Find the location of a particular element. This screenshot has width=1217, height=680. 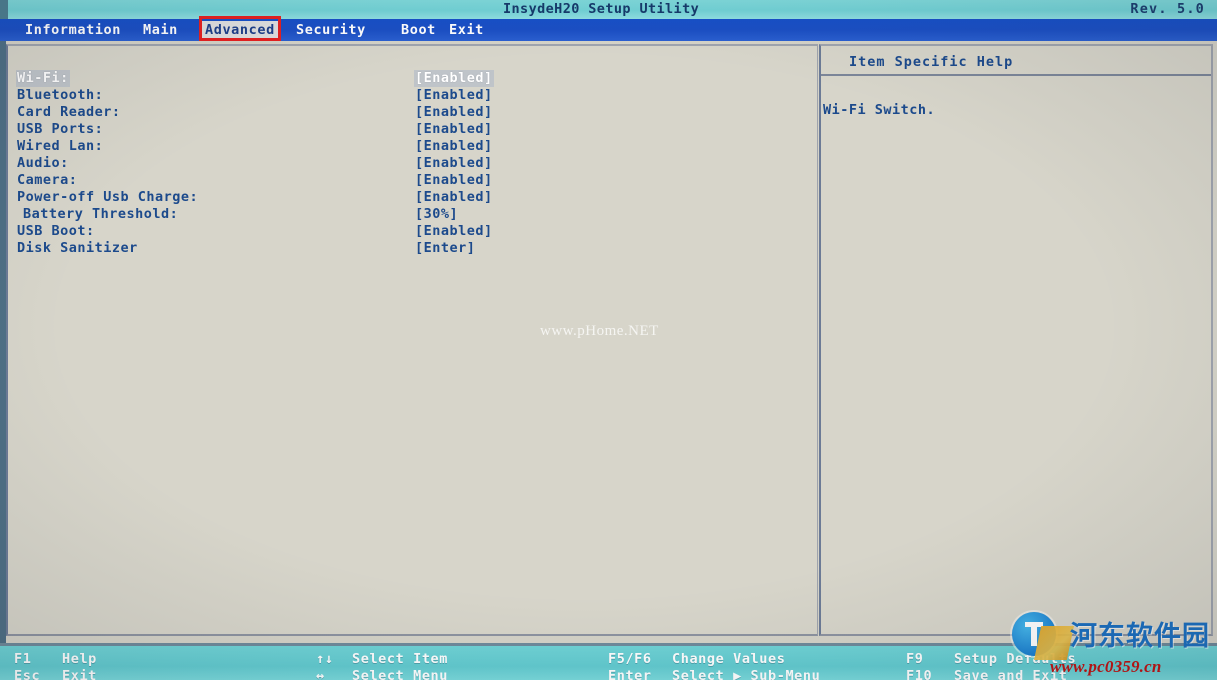

setting-row: Camera: [Enabled] is located at coordinates (414, 180).